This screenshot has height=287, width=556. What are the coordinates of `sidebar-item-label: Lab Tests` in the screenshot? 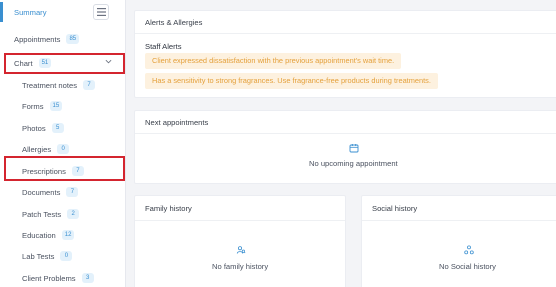 It's located at (38, 256).